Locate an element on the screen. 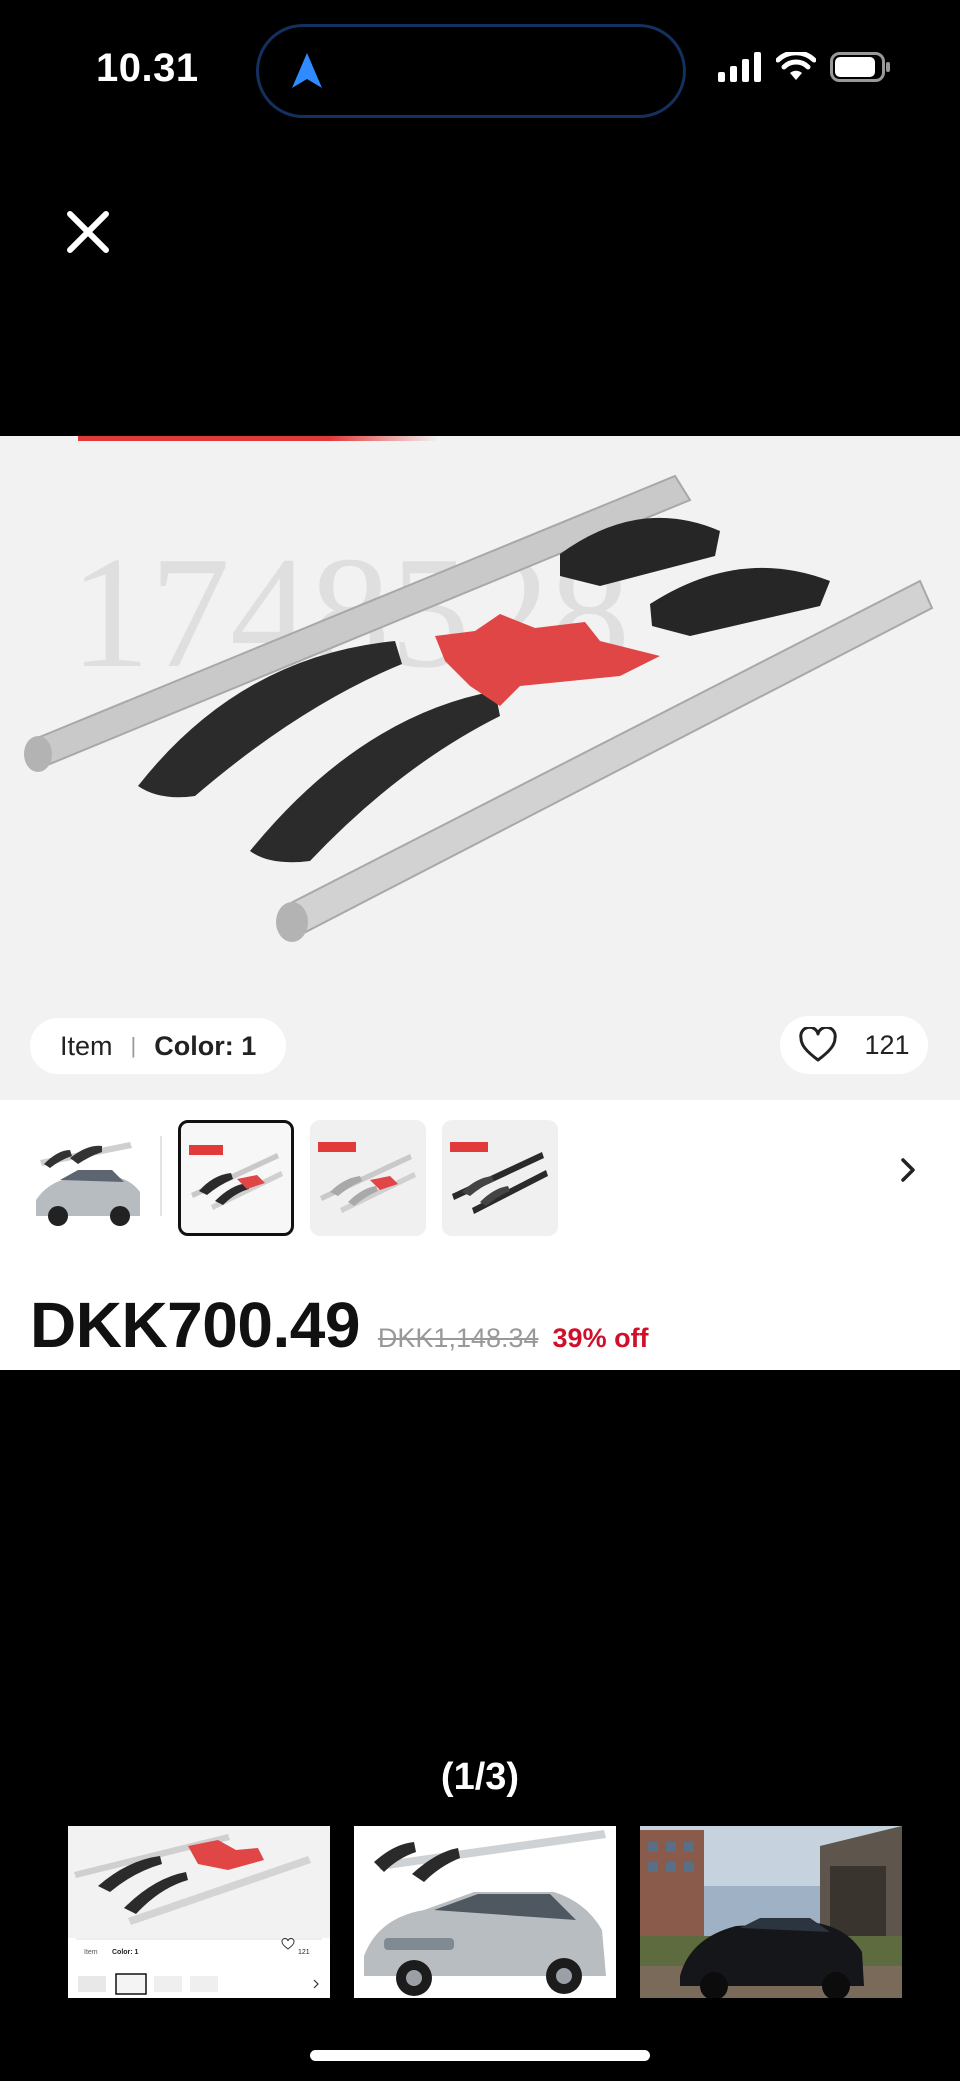 The image size is (960, 2081). gallery-image-silver-suv is located at coordinates (485, 1912).